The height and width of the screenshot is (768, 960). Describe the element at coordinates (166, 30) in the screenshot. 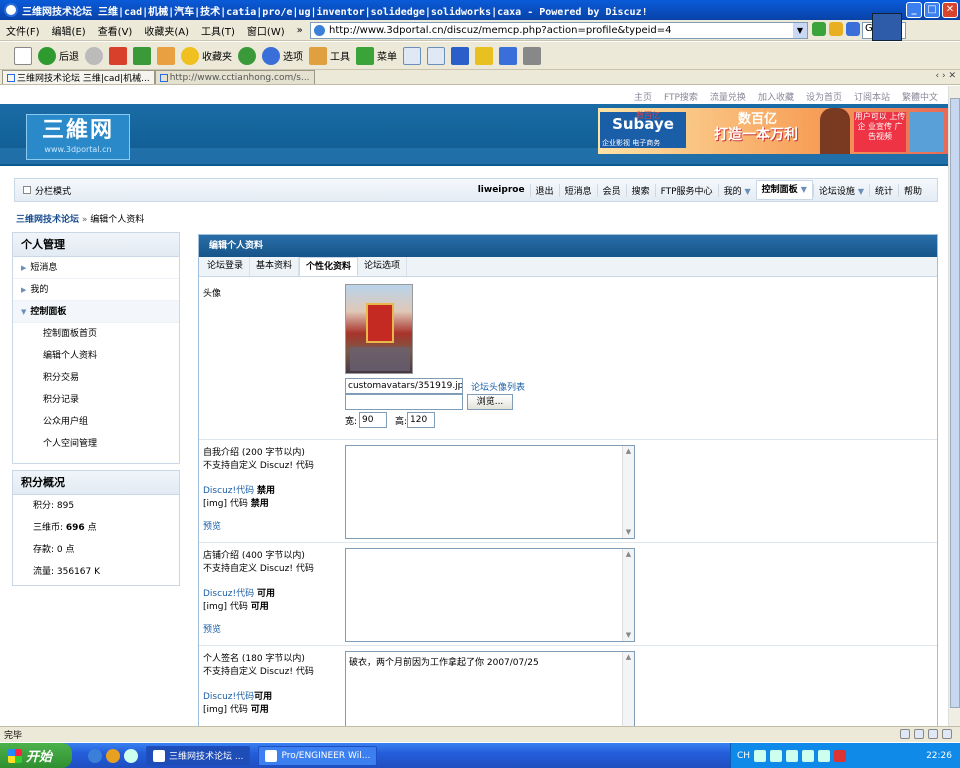

I see `menu-favorites: 收藏夹(A)` at that location.